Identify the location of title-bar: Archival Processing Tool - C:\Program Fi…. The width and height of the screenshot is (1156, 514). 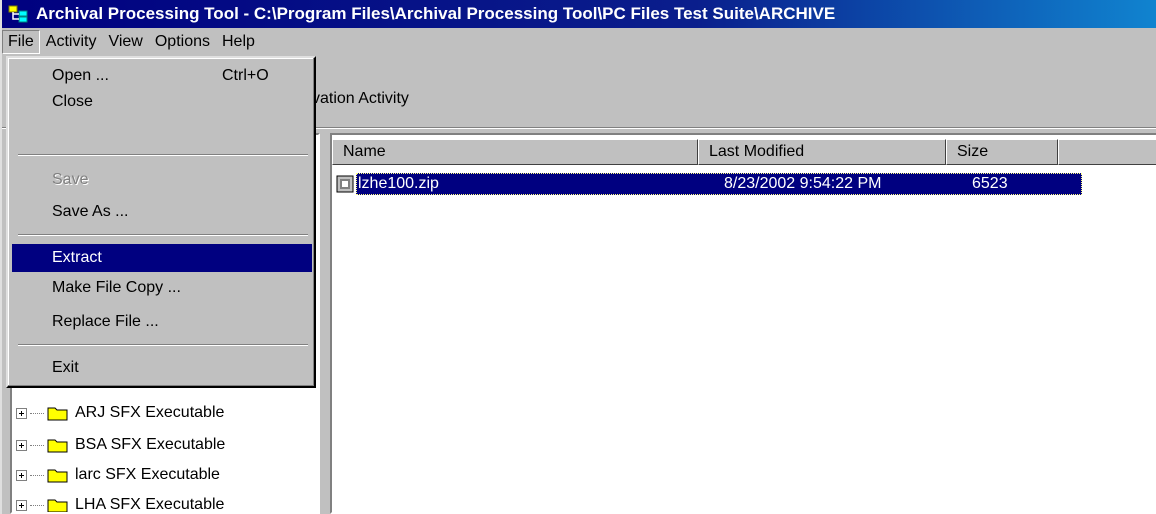
(579, 14).